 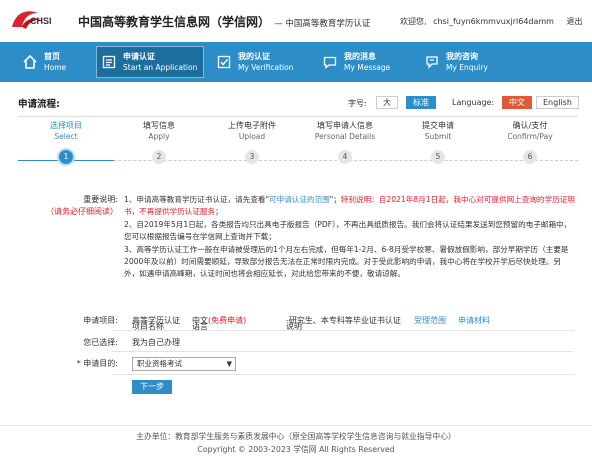 What do you see at coordinates (343, 320) in the screenshot?
I see `apply-item-desc: -研究生、本专科等毕业证书认证` at bounding box center [343, 320].